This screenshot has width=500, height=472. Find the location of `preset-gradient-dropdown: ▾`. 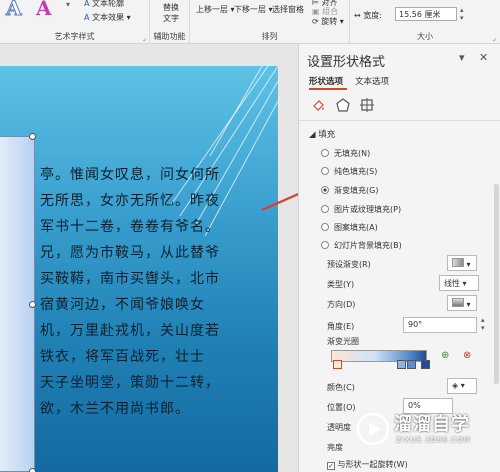

preset-gradient-dropdown: ▾ is located at coordinates (462, 263).